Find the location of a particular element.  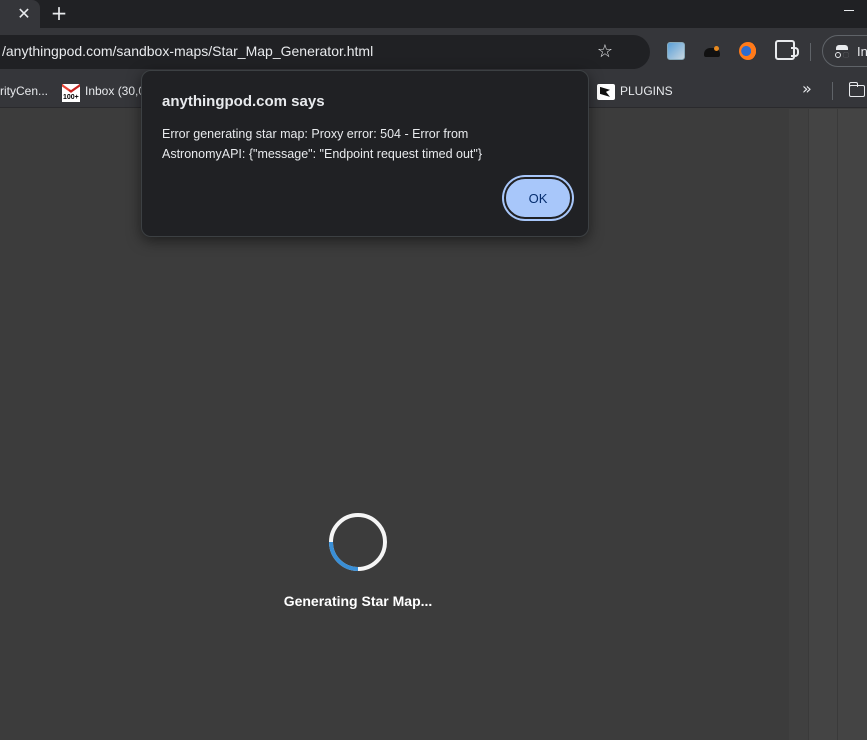

bookmarks-divider is located at coordinates (832, 91).